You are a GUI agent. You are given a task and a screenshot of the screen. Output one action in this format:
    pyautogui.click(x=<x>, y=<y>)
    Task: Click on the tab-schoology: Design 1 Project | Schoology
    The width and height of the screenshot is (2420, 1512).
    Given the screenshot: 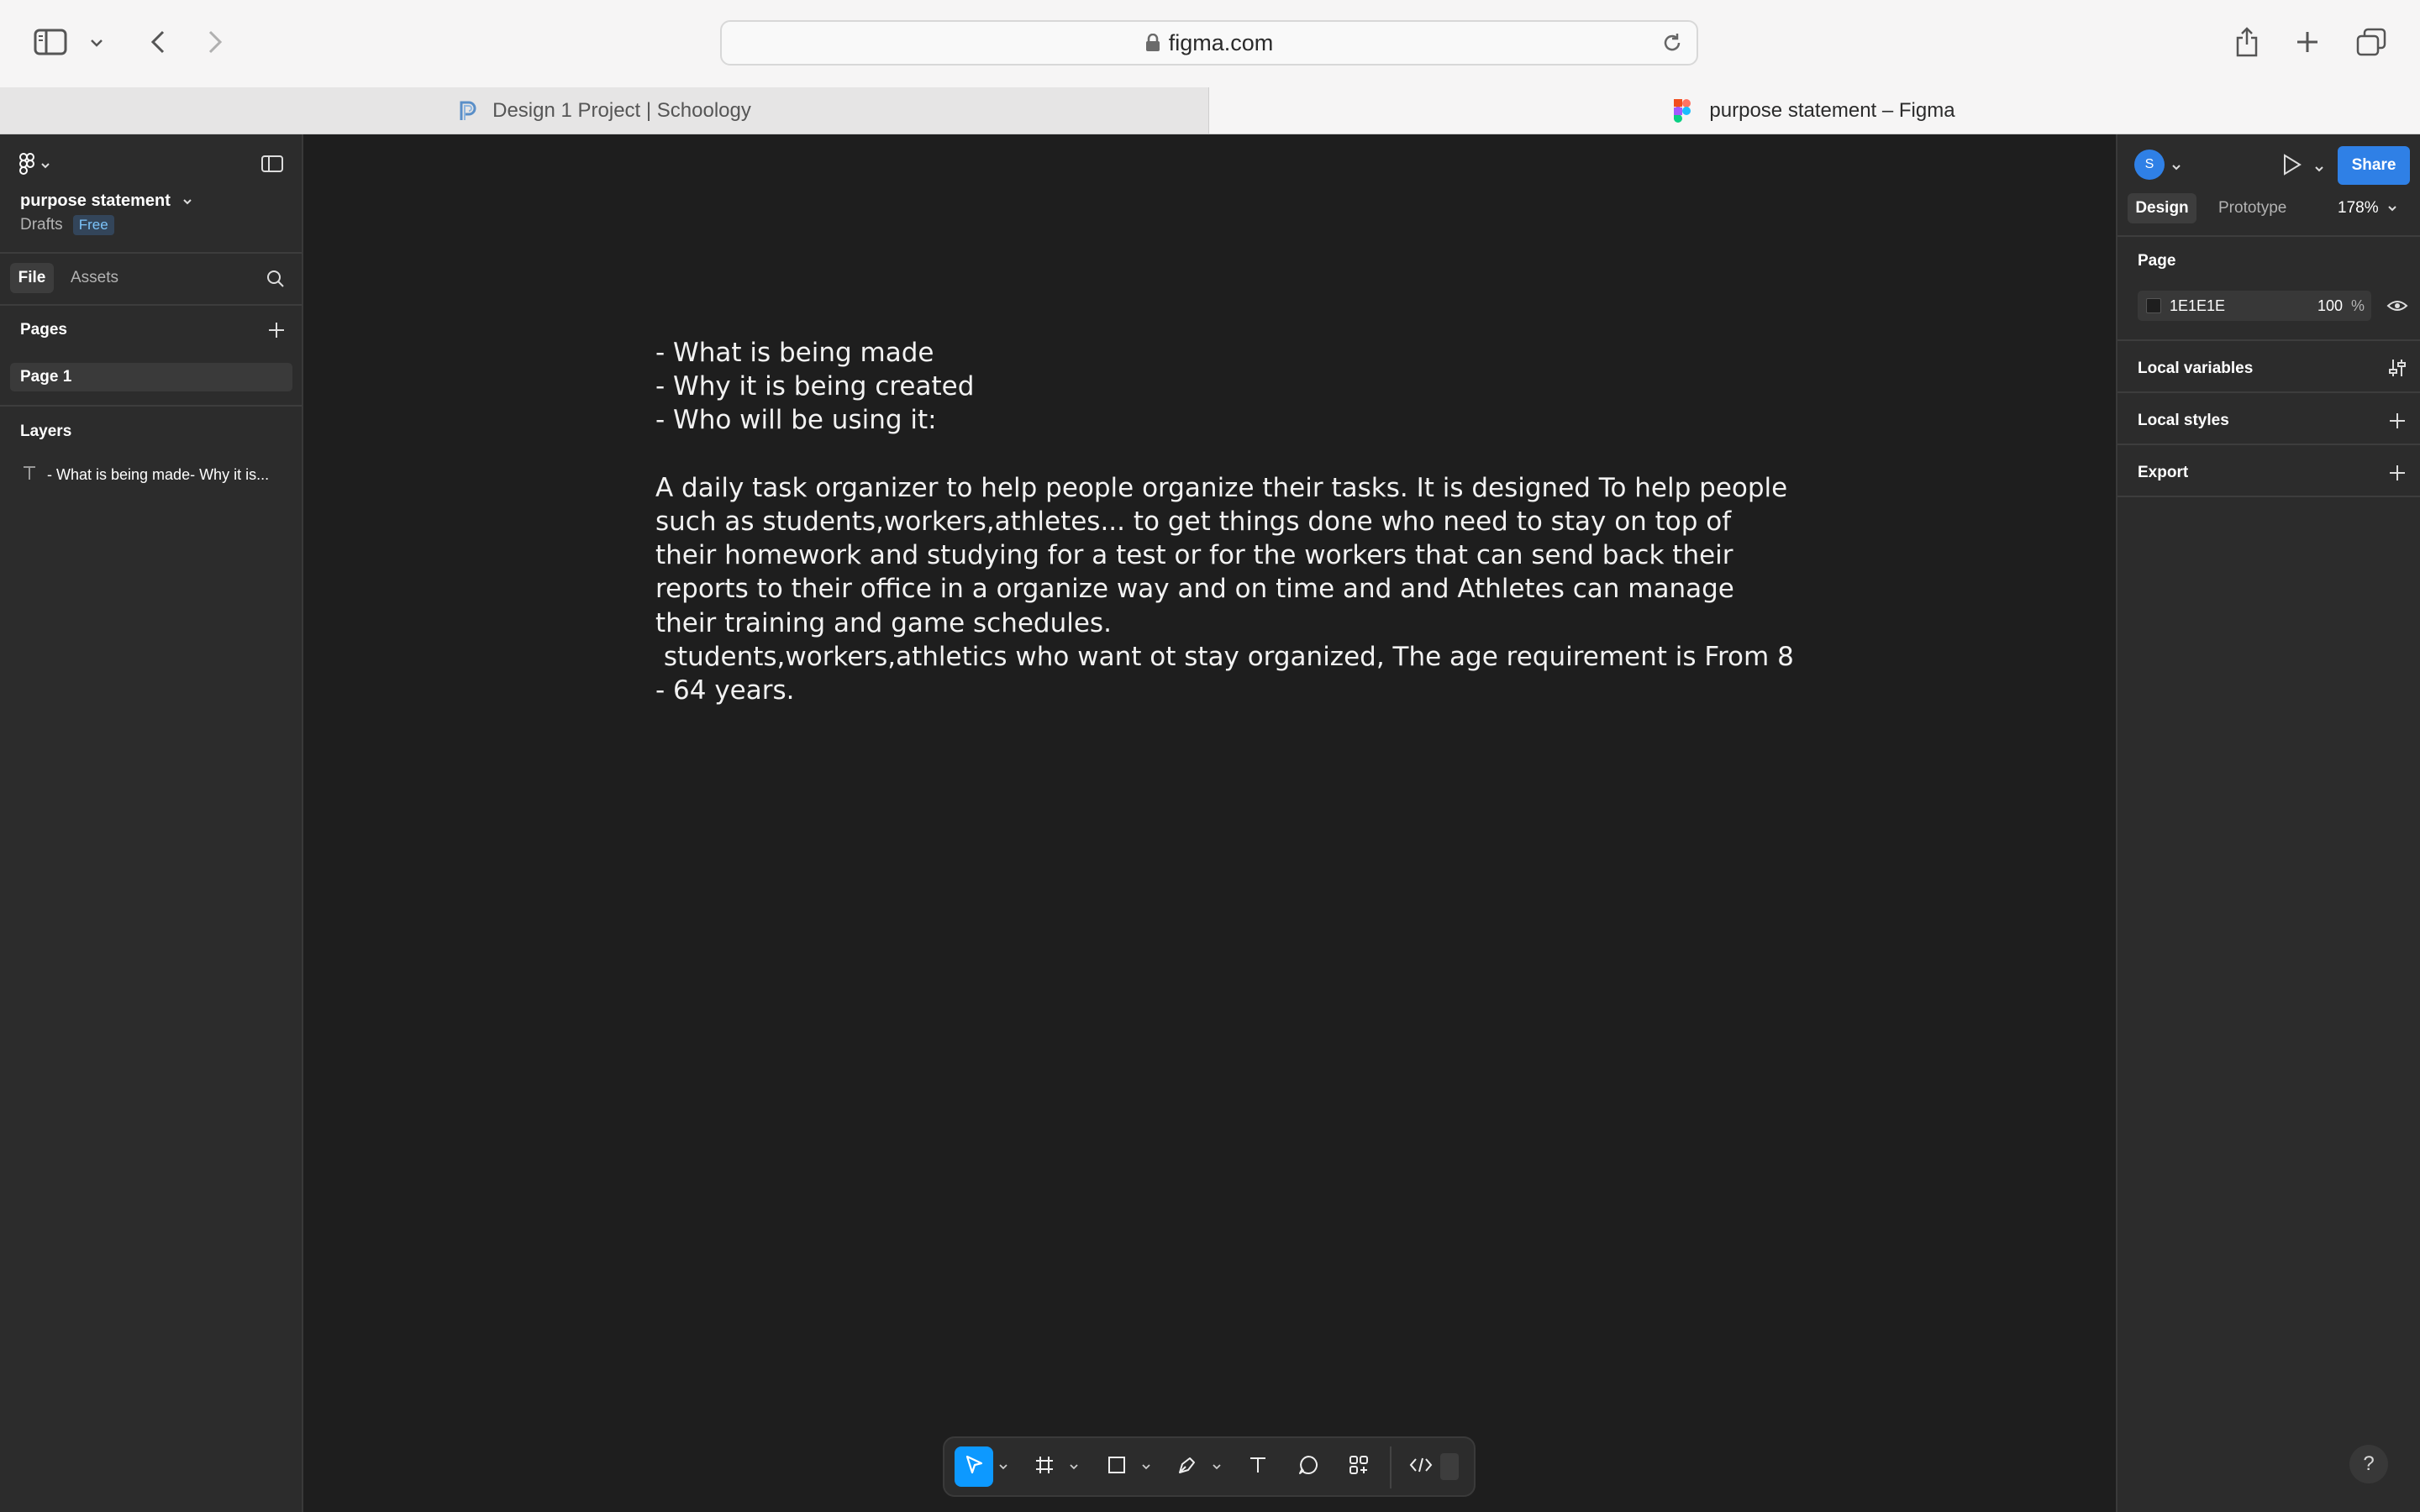 What is the action you would take?
    pyautogui.click(x=604, y=110)
    